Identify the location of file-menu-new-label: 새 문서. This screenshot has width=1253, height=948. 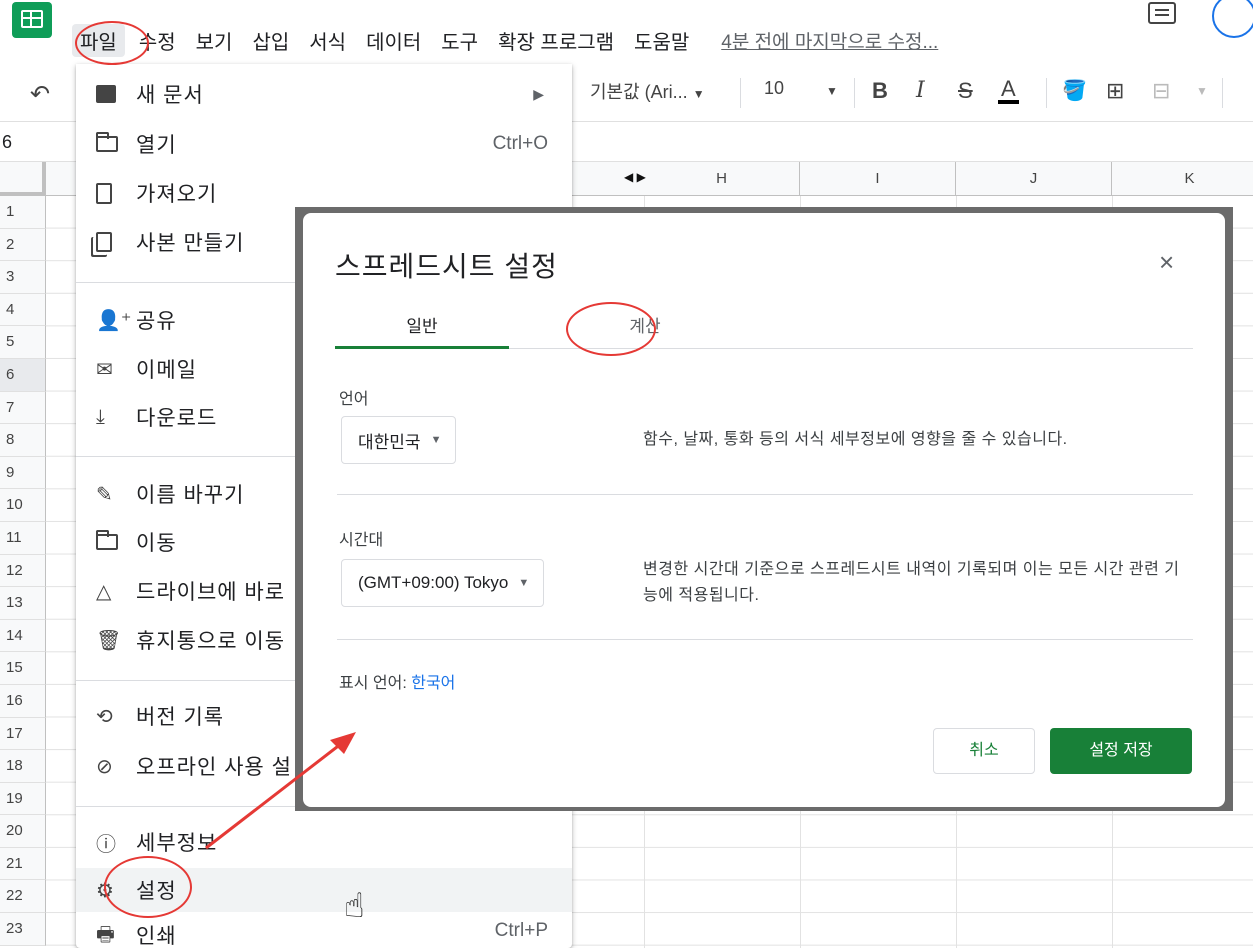
(170, 95).